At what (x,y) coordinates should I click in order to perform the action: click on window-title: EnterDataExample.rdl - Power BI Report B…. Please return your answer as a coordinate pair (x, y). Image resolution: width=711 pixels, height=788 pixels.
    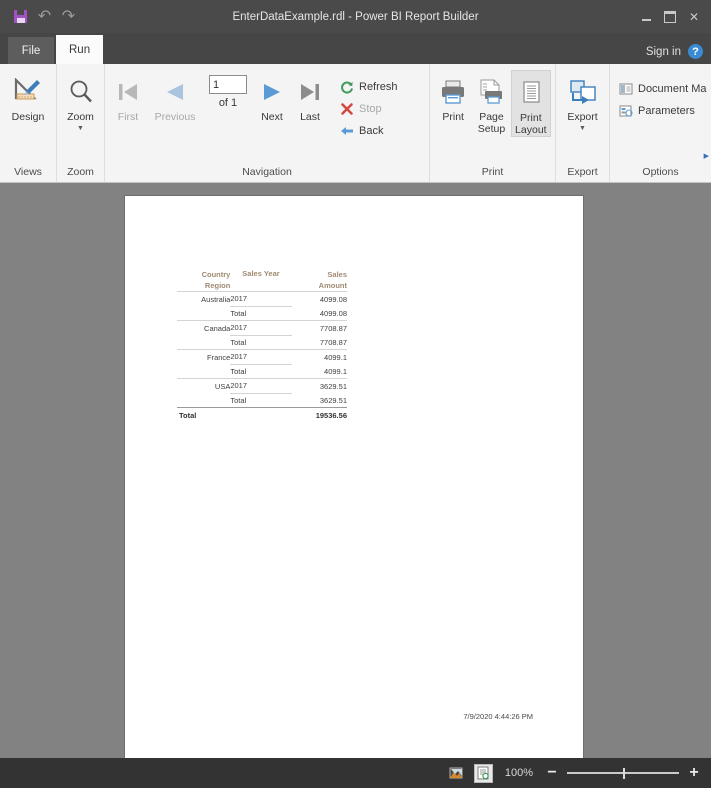
    Looking at the image, I should click on (355, 16).